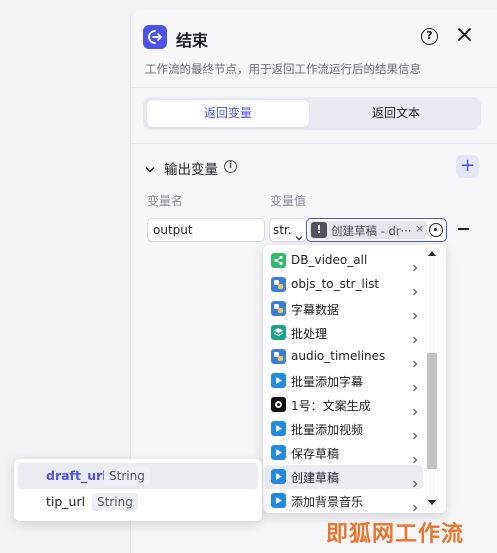 This screenshot has height=553, width=497. What do you see at coordinates (467, 166) in the screenshot?
I see `add-variable-button: +` at bounding box center [467, 166].